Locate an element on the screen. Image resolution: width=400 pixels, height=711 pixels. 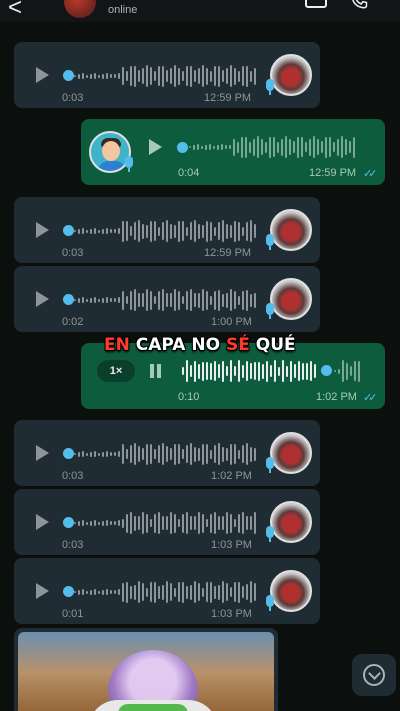
voice-message: 0:03 1:02 PM is located at coordinates (167, 453).